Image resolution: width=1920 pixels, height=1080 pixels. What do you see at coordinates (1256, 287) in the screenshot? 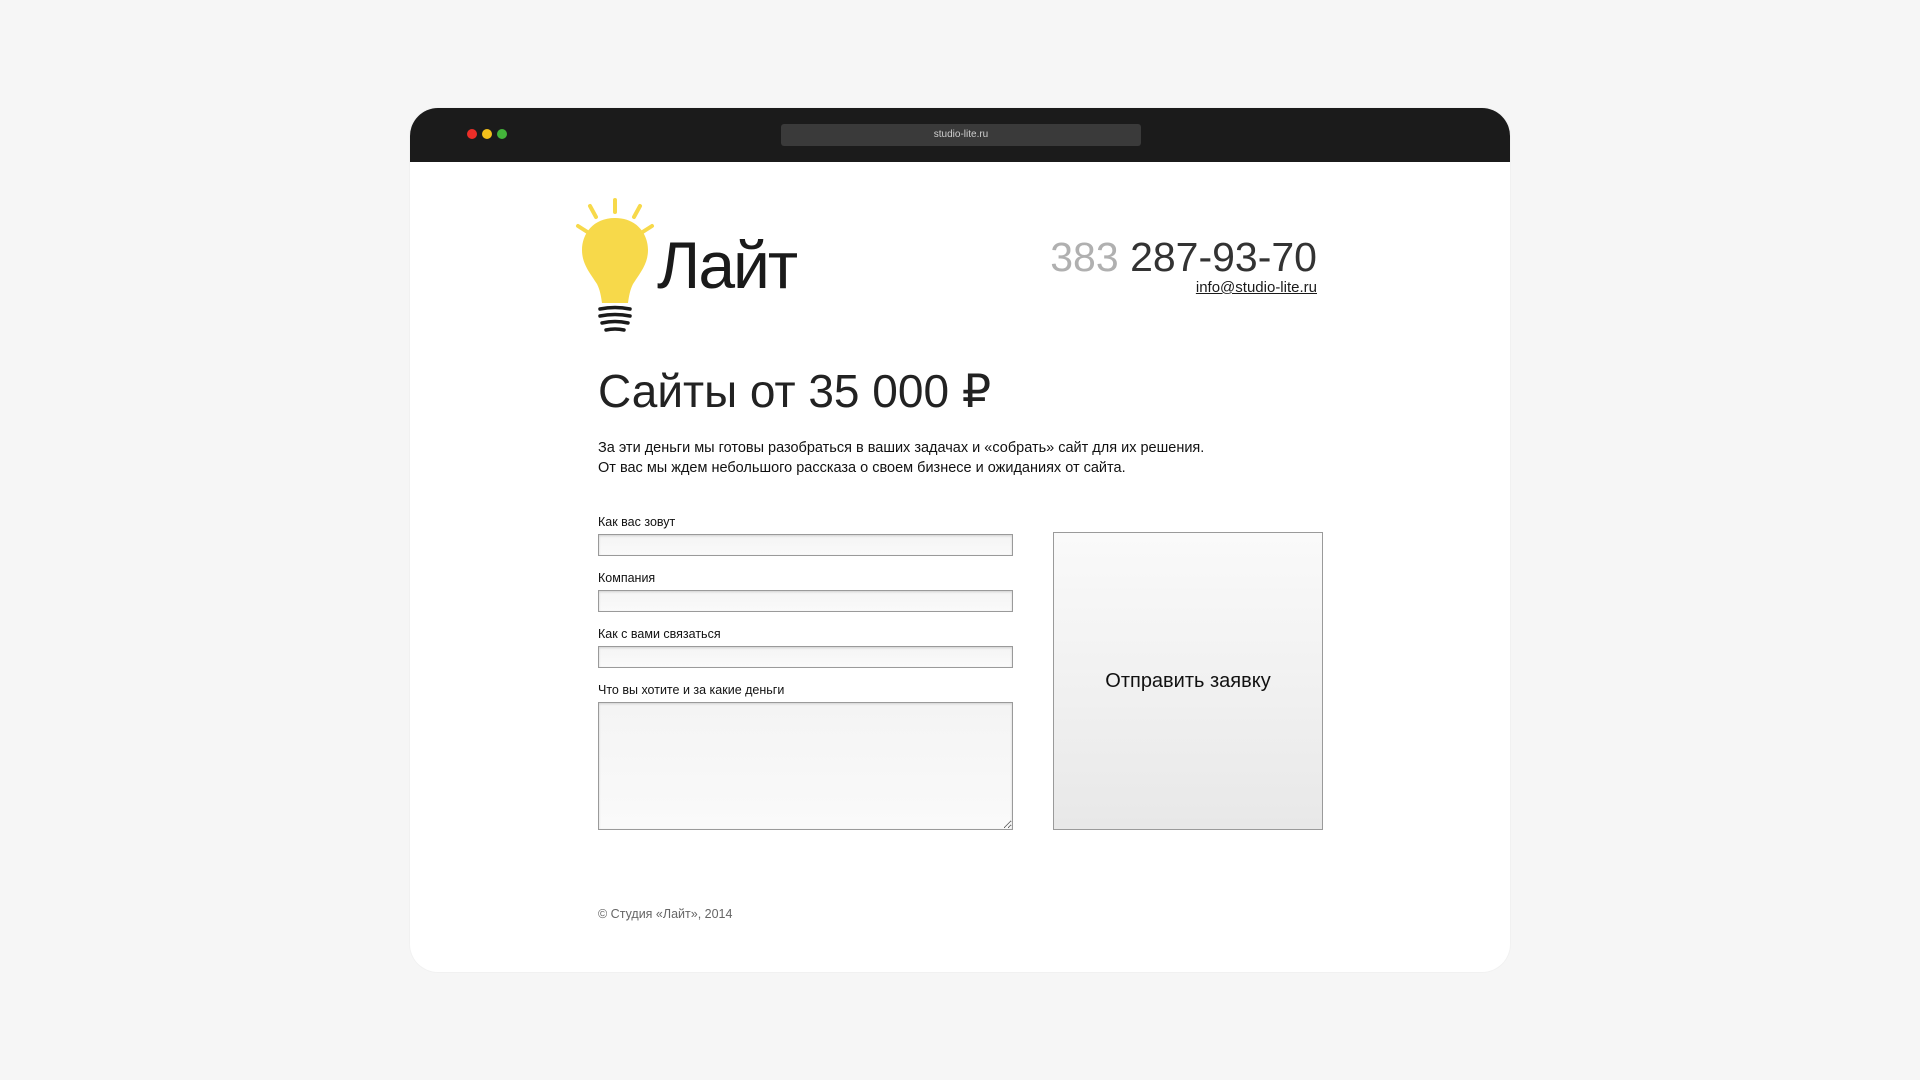
I see `email-link: info@studio-lite.ru` at bounding box center [1256, 287].